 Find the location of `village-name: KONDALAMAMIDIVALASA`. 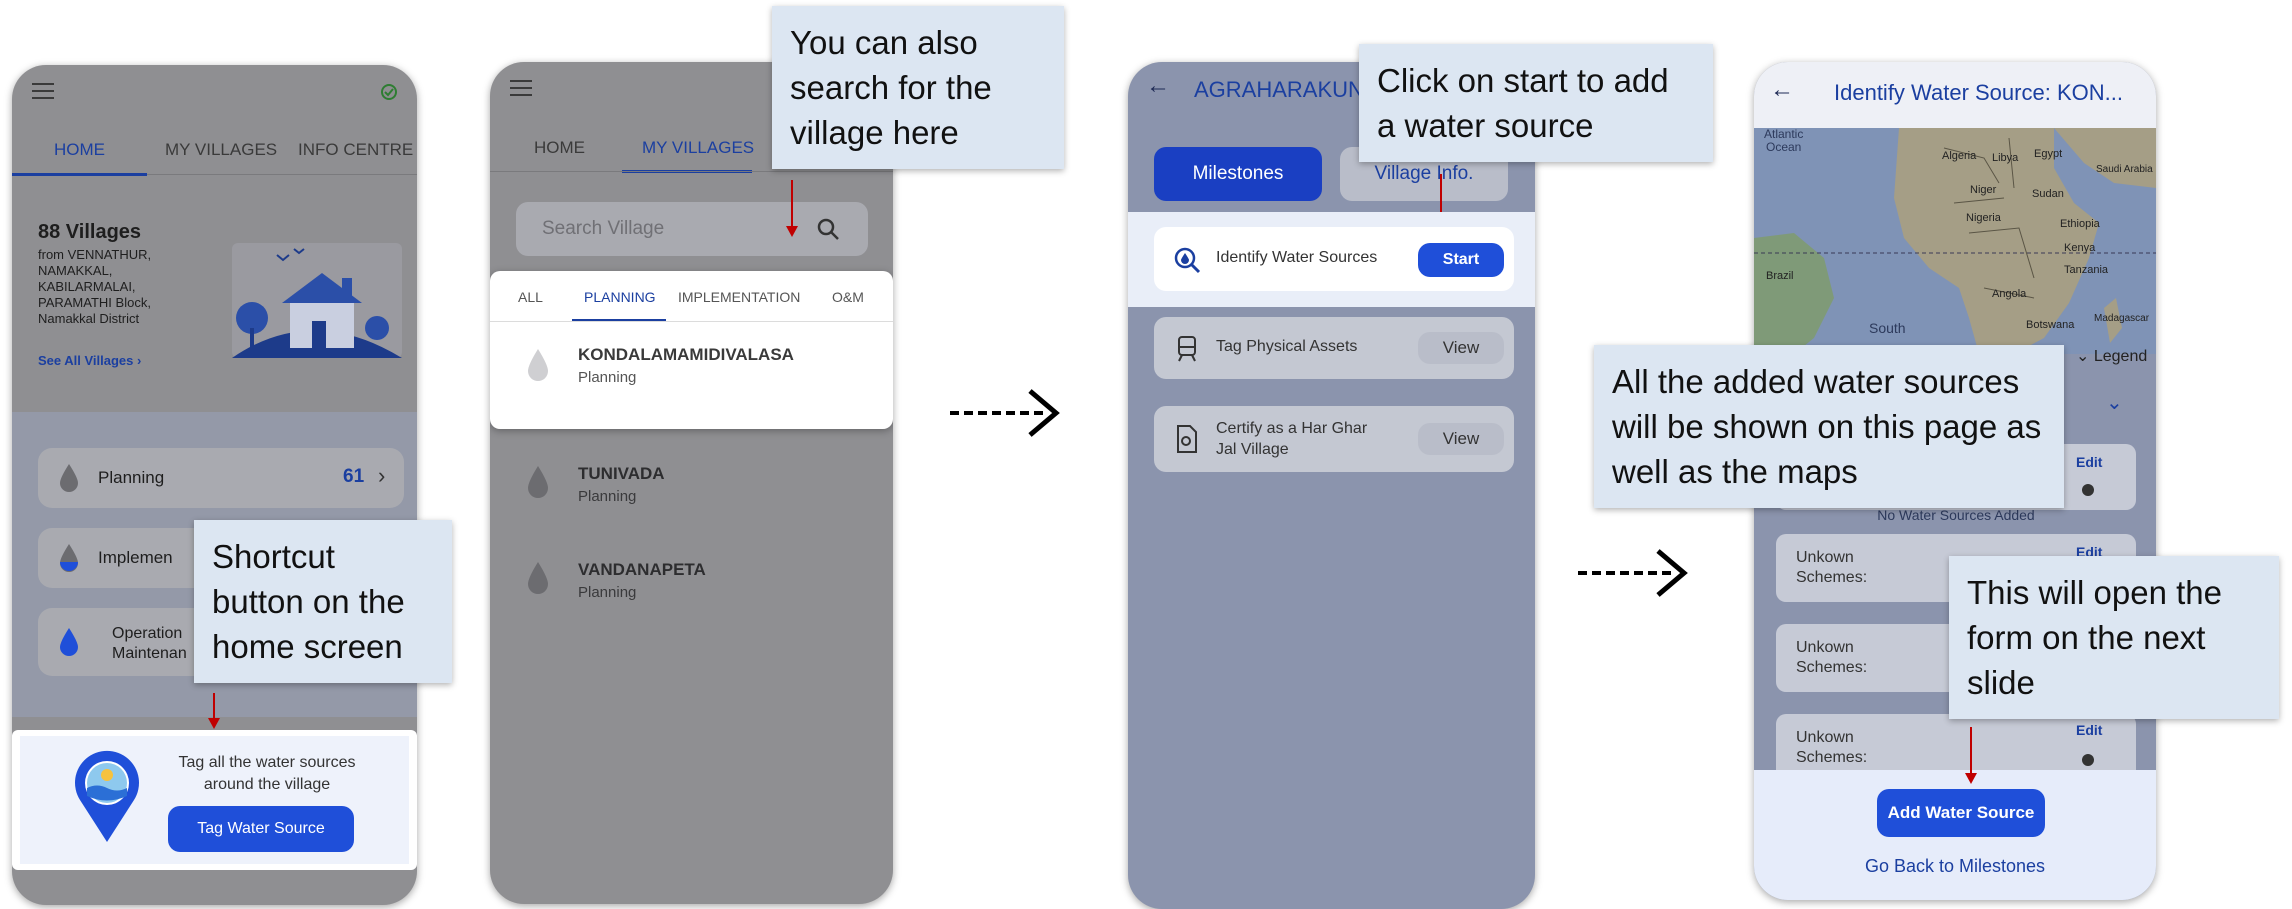

village-name: KONDALAMAMIDIVALASA is located at coordinates (686, 354).